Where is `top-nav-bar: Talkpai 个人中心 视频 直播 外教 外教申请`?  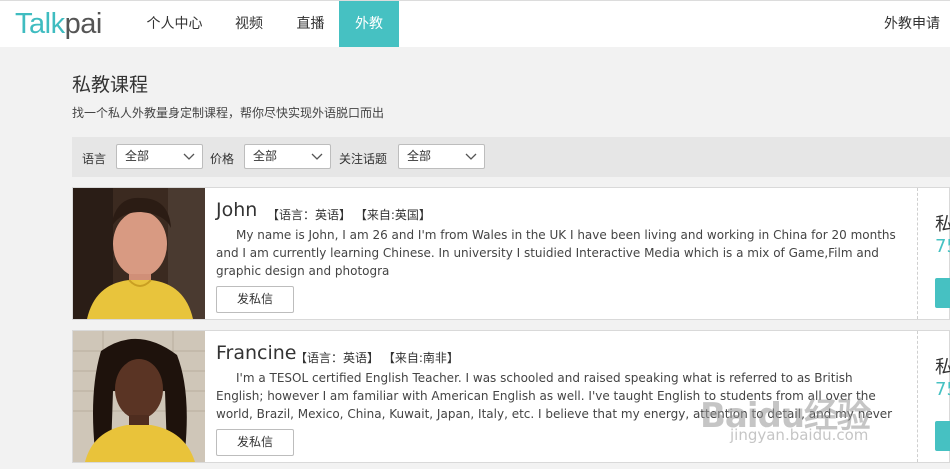
top-nav-bar: Talkpai 个人中心 视频 直播 外教 外教申请 is located at coordinates (475, 23).